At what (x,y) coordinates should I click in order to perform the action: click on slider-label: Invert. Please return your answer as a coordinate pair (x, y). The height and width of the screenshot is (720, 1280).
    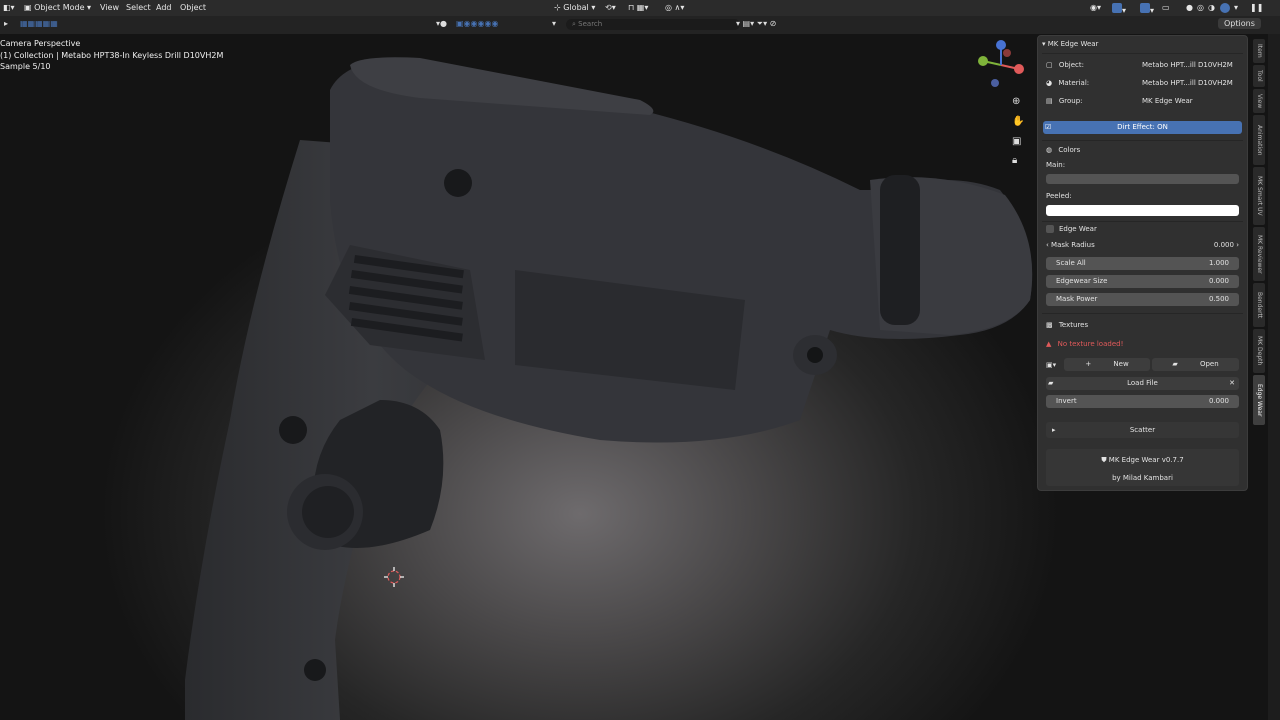
    Looking at the image, I should click on (1066, 401).